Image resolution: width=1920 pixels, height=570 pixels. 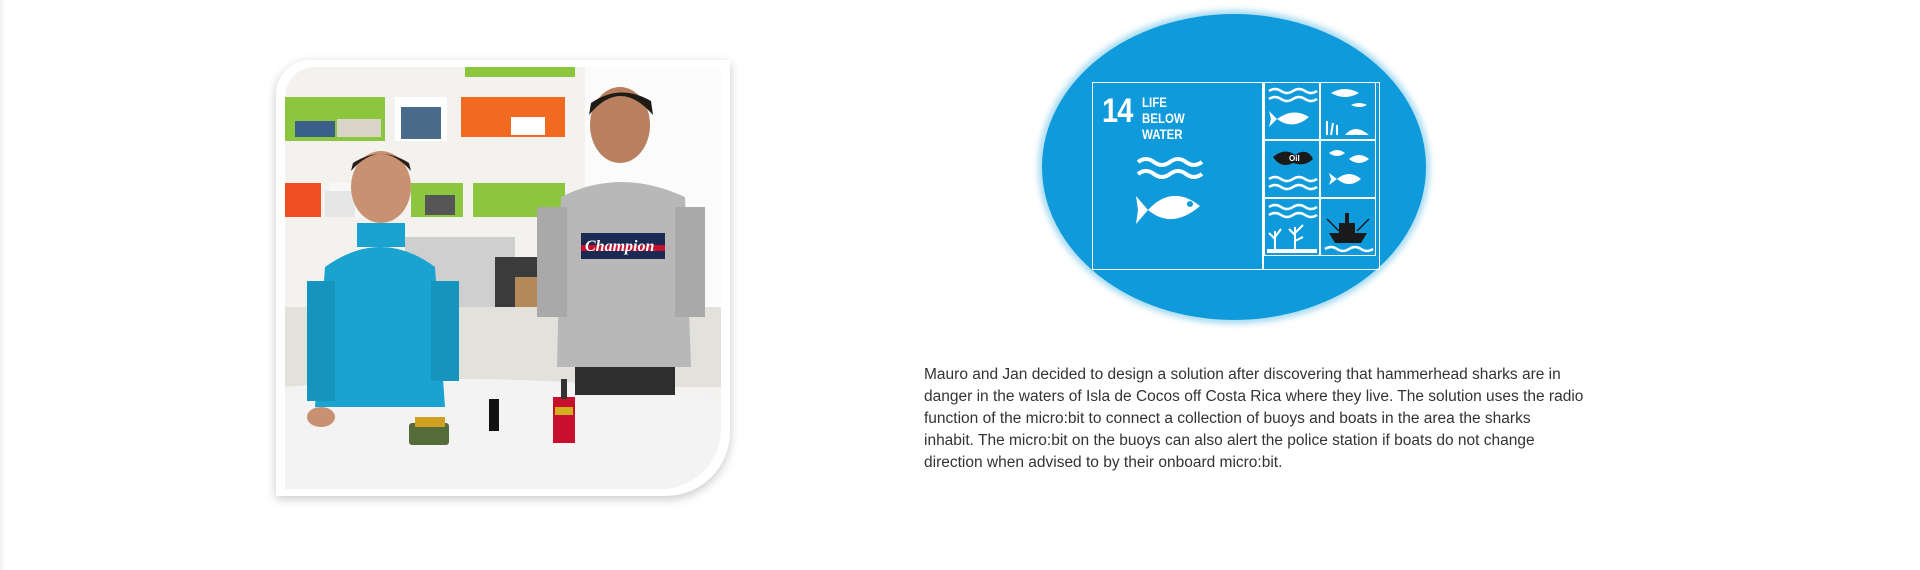 What do you see at coordinates (1294, 158) in the screenshot?
I see `oil-label: Oil` at bounding box center [1294, 158].